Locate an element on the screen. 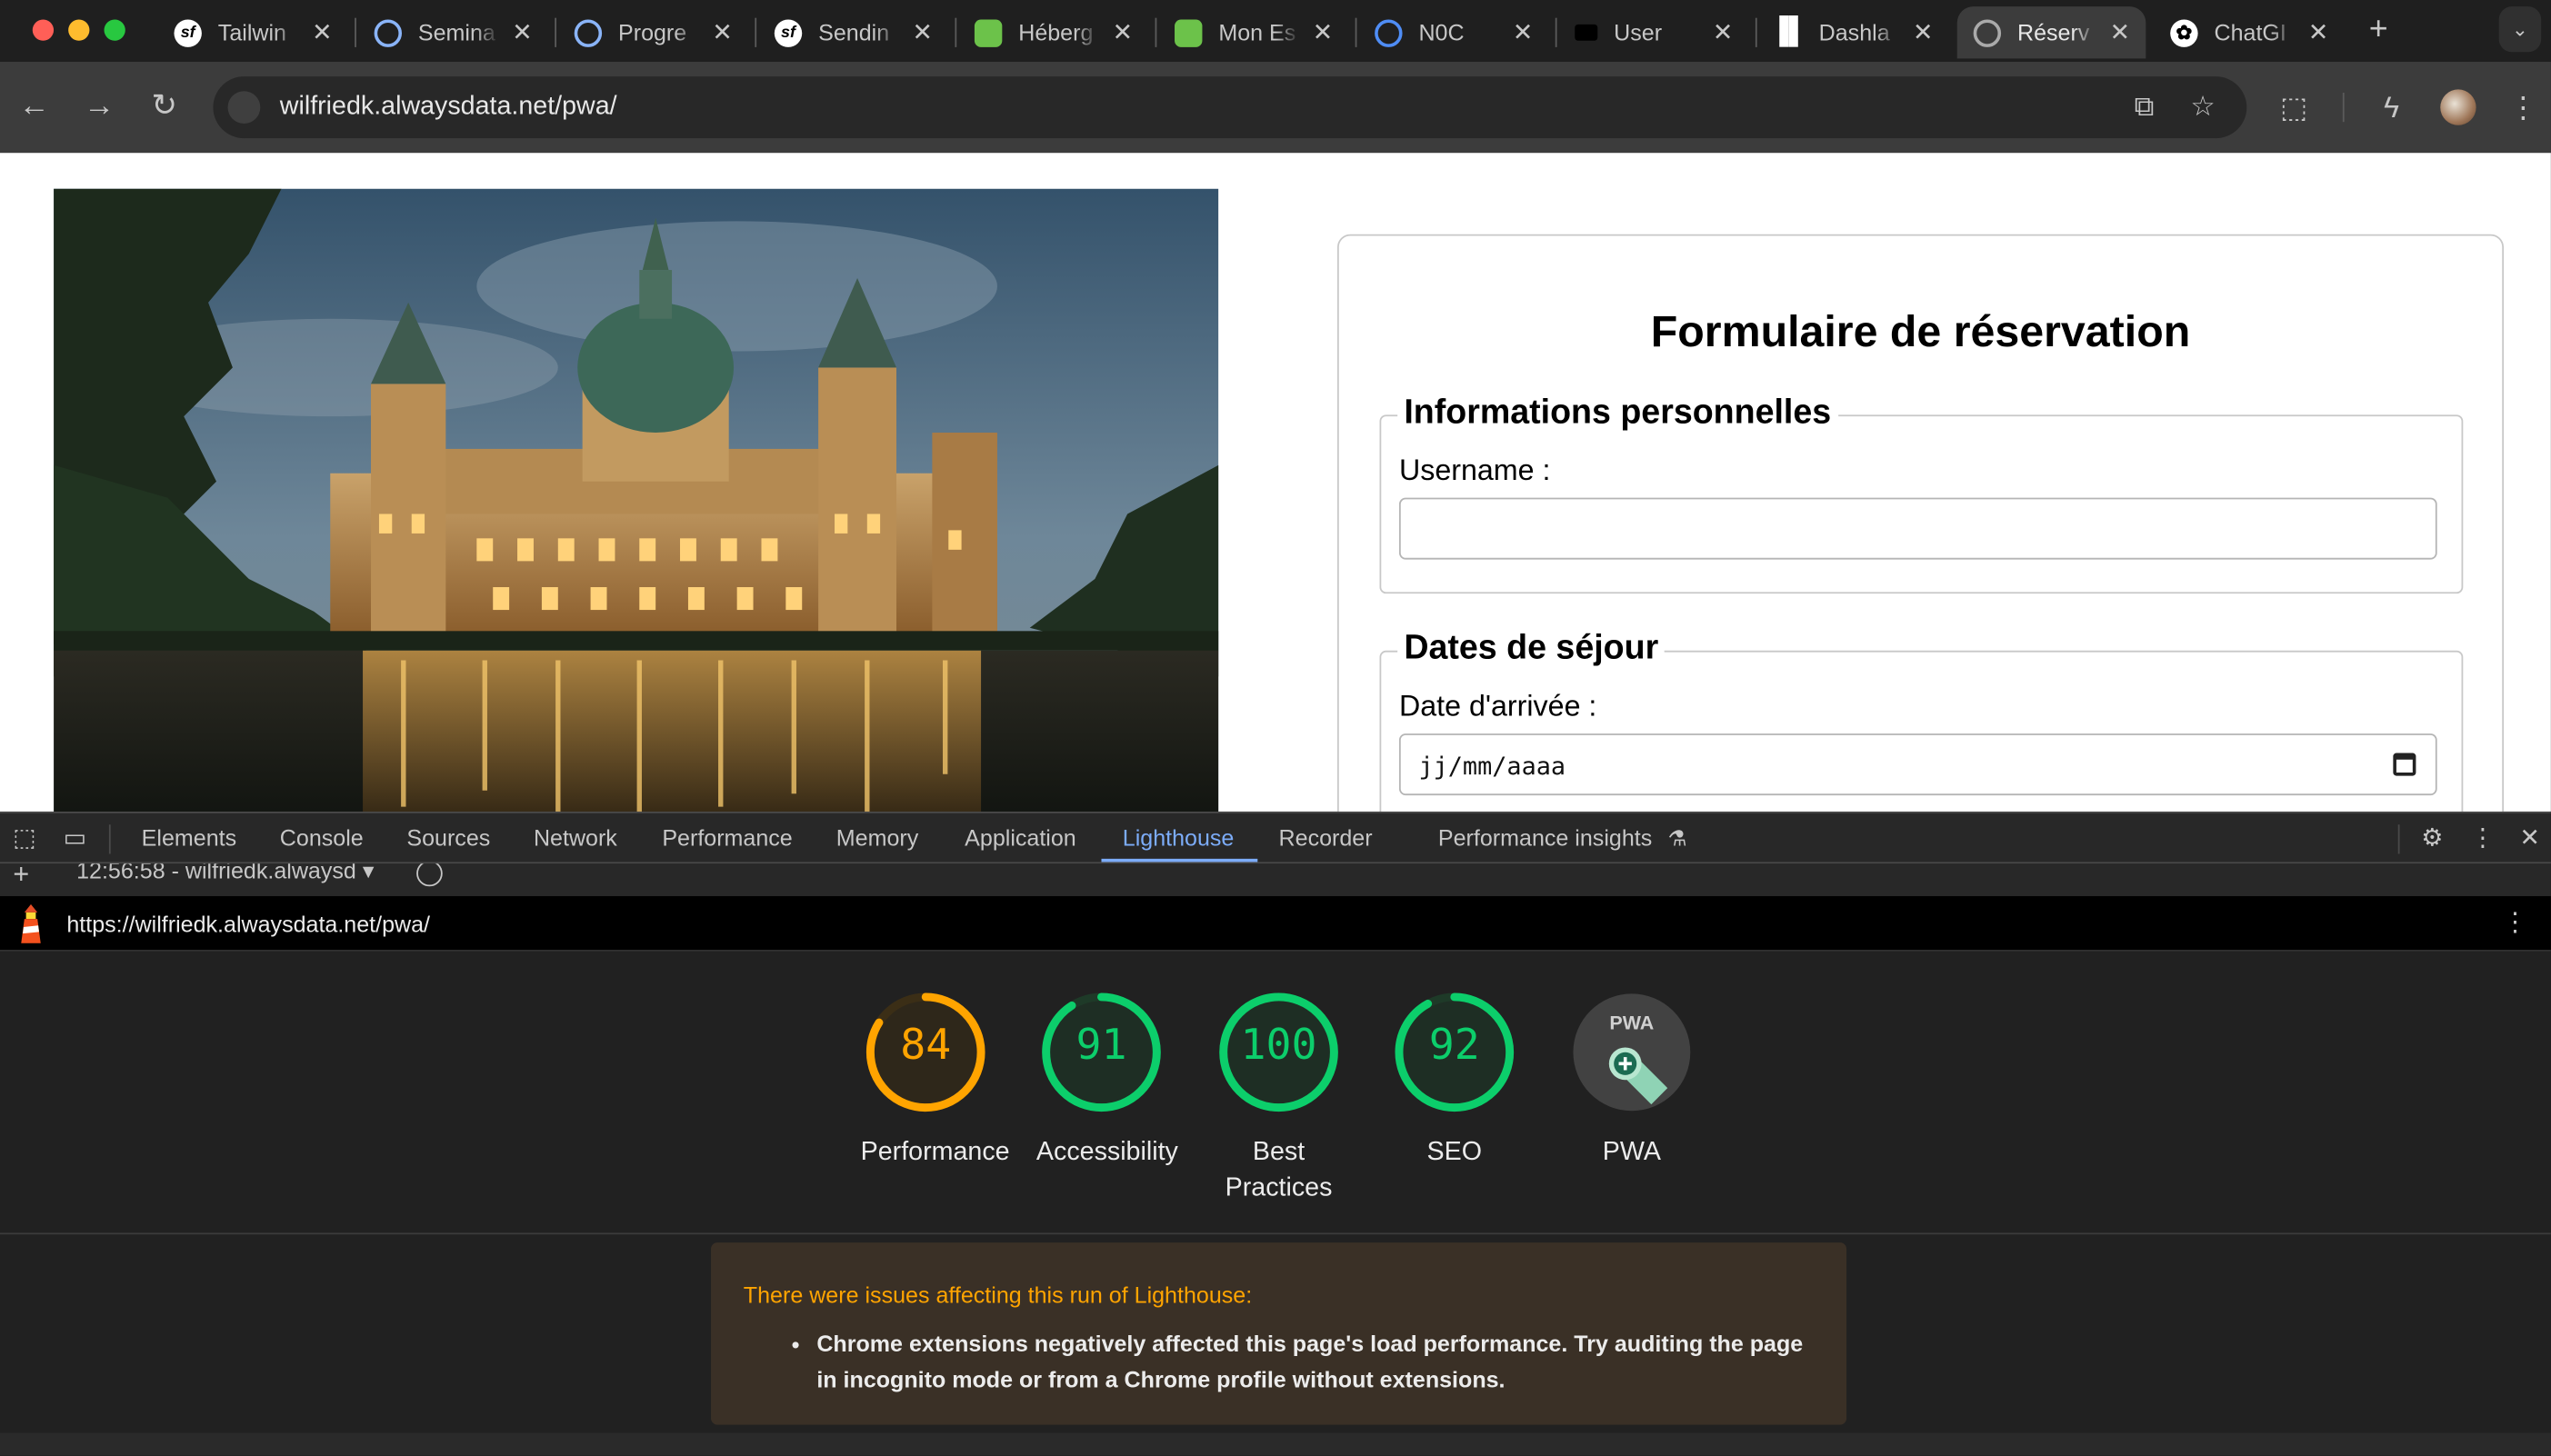  bookmark-star-icon: ☆ is located at coordinates (2202, 108).